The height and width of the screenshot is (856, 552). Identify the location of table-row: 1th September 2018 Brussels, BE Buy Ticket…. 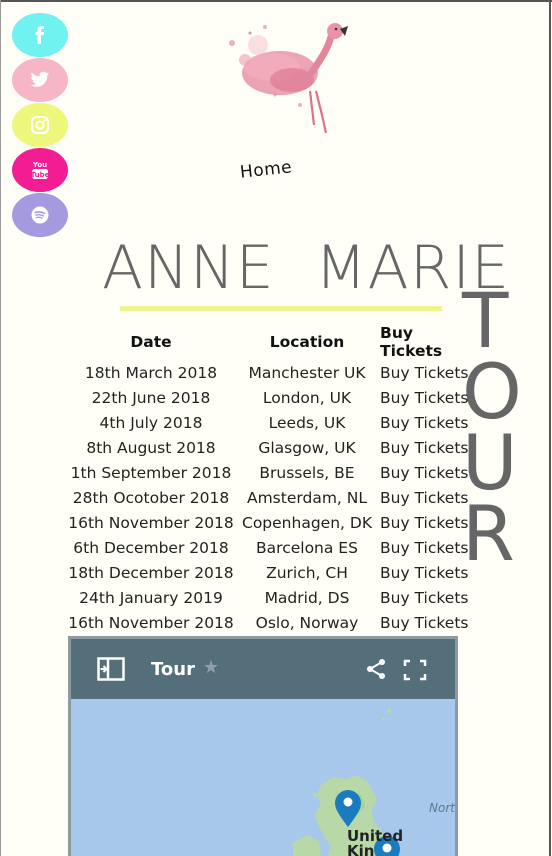
(272, 472).